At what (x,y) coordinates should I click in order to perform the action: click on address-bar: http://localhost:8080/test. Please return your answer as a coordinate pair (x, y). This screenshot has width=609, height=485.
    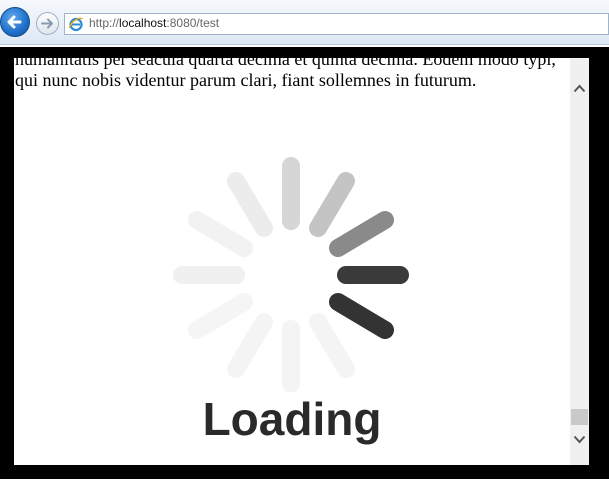
    Looking at the image, I should click on (336, 24).